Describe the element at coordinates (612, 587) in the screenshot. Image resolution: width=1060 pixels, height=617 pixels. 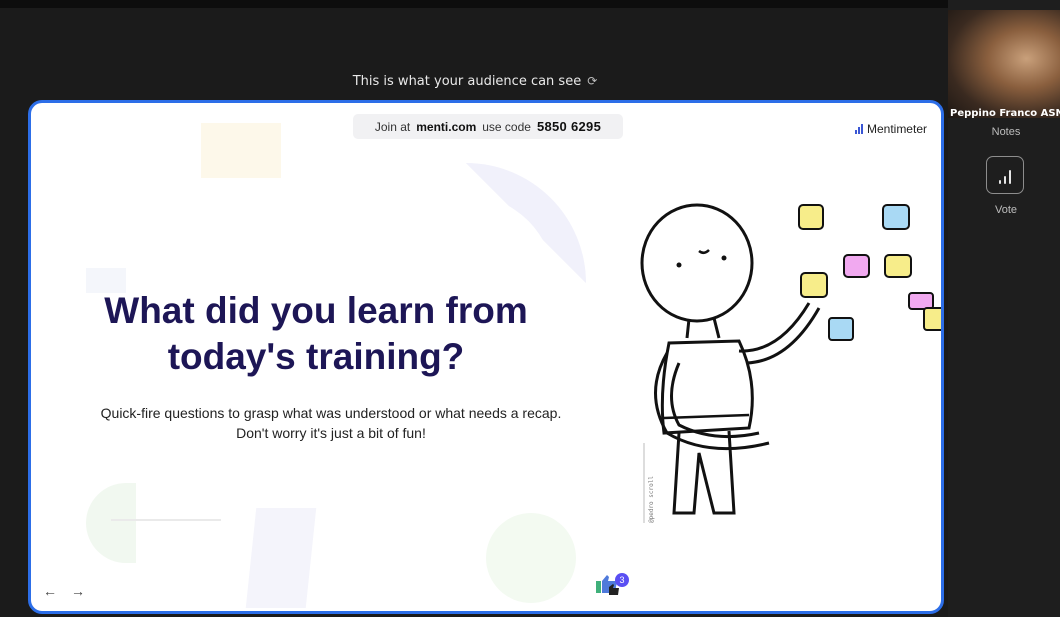
I see `reactions-button: 3` at that location.